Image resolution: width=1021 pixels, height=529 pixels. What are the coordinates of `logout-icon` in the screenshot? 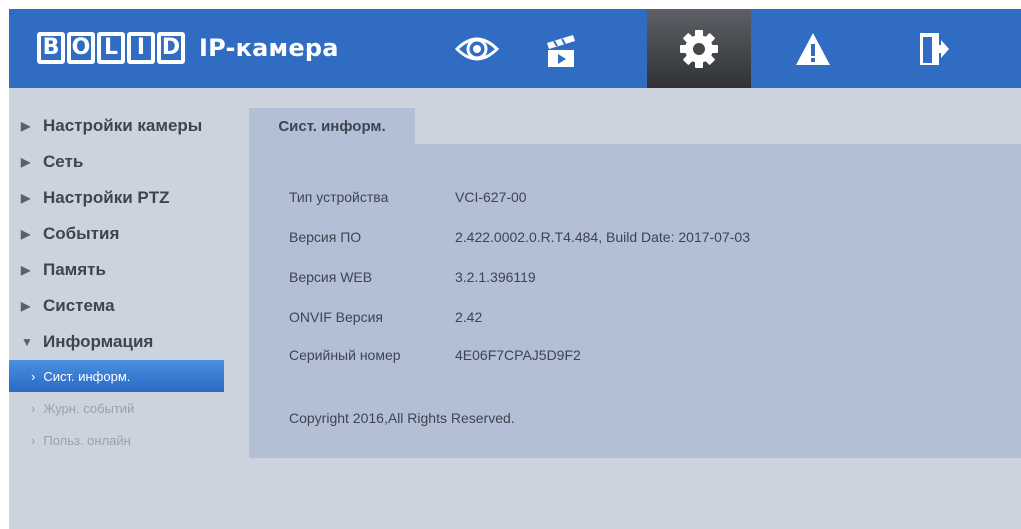 It's located at (934, 48).